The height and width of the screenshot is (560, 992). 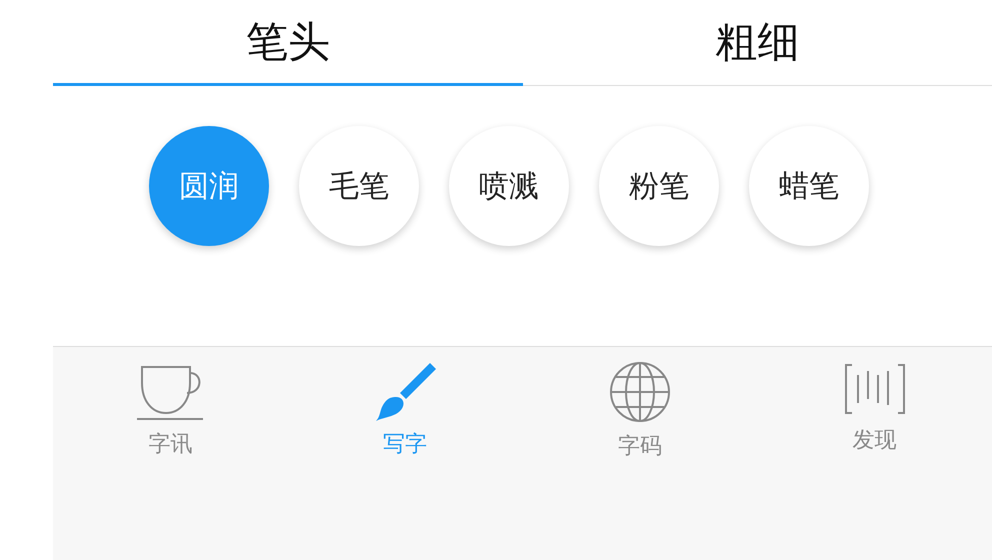 What do you see at coordinates (509, 186) in the screenshot?
I see `brush-option: 喷溅` at bounding box center [509, 186].